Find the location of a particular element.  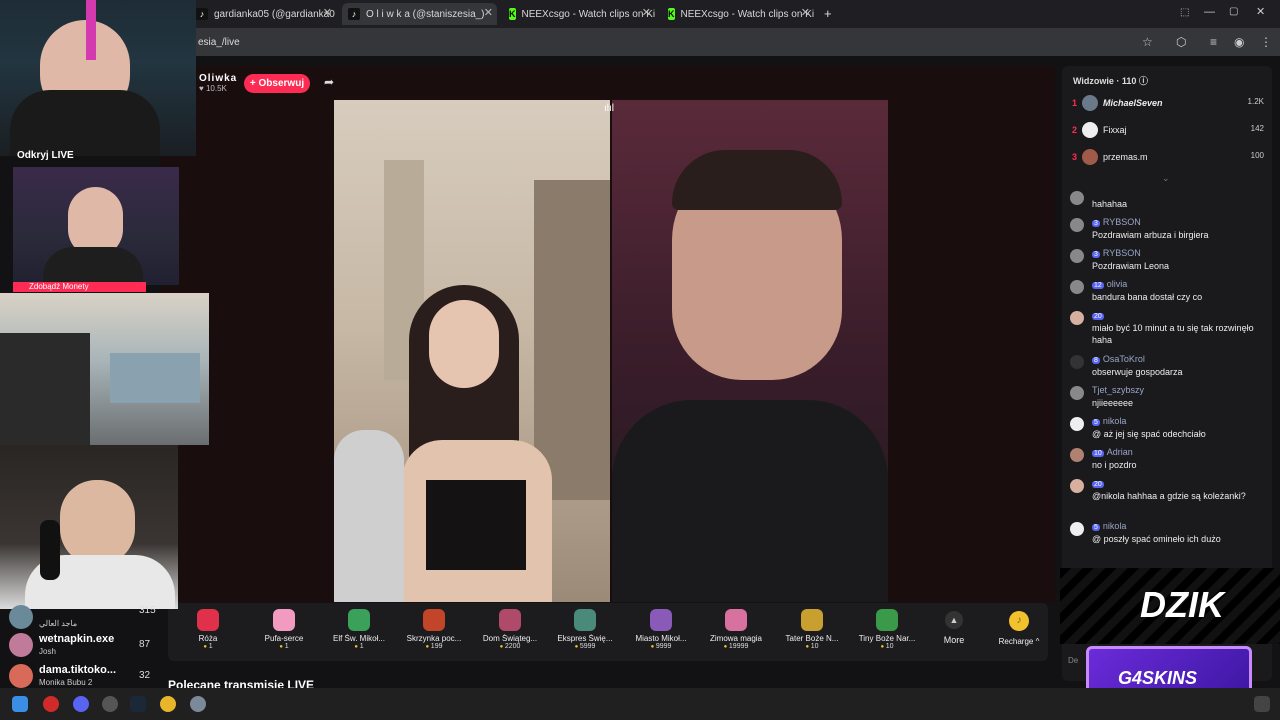

top-viewer-row: 3 przemas.m 100 is located at coordinates (1169, 159).